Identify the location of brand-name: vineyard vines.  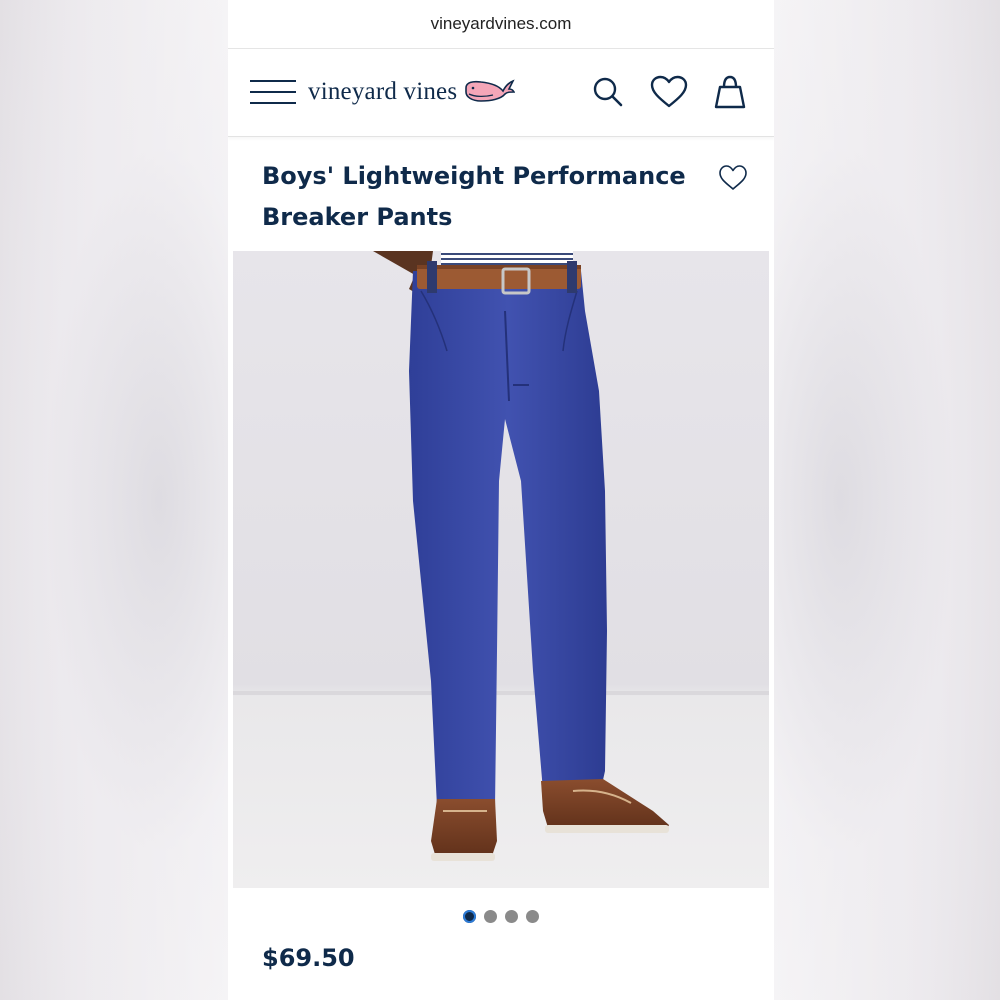
(383, 91).